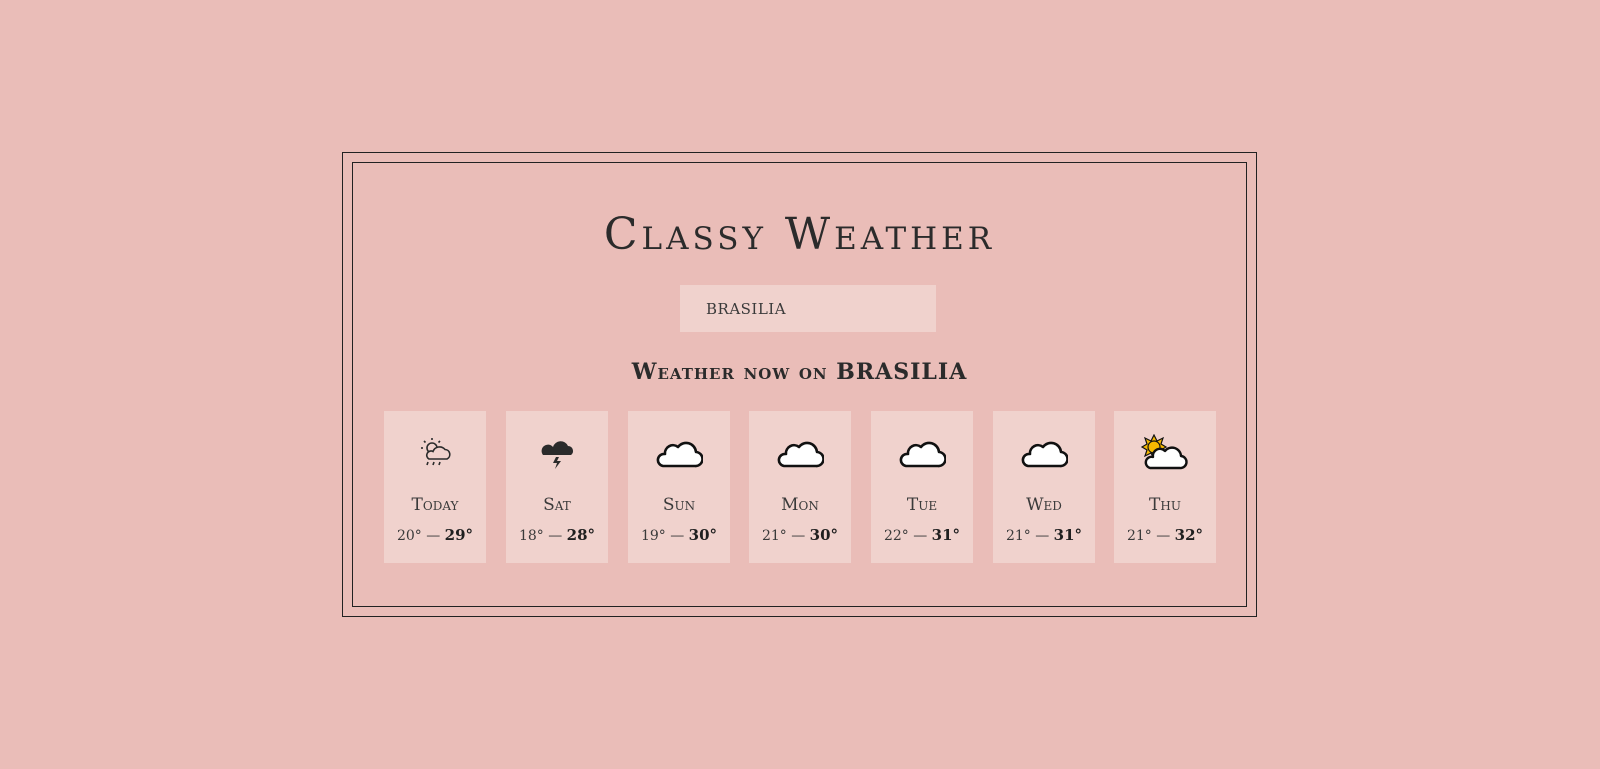 The width and height of the screenshot is (1600, 769). What do you see at coordinates (896, 536) in the screenshot?
I see `temp-min: 22°` at bounding box center [896, 536].